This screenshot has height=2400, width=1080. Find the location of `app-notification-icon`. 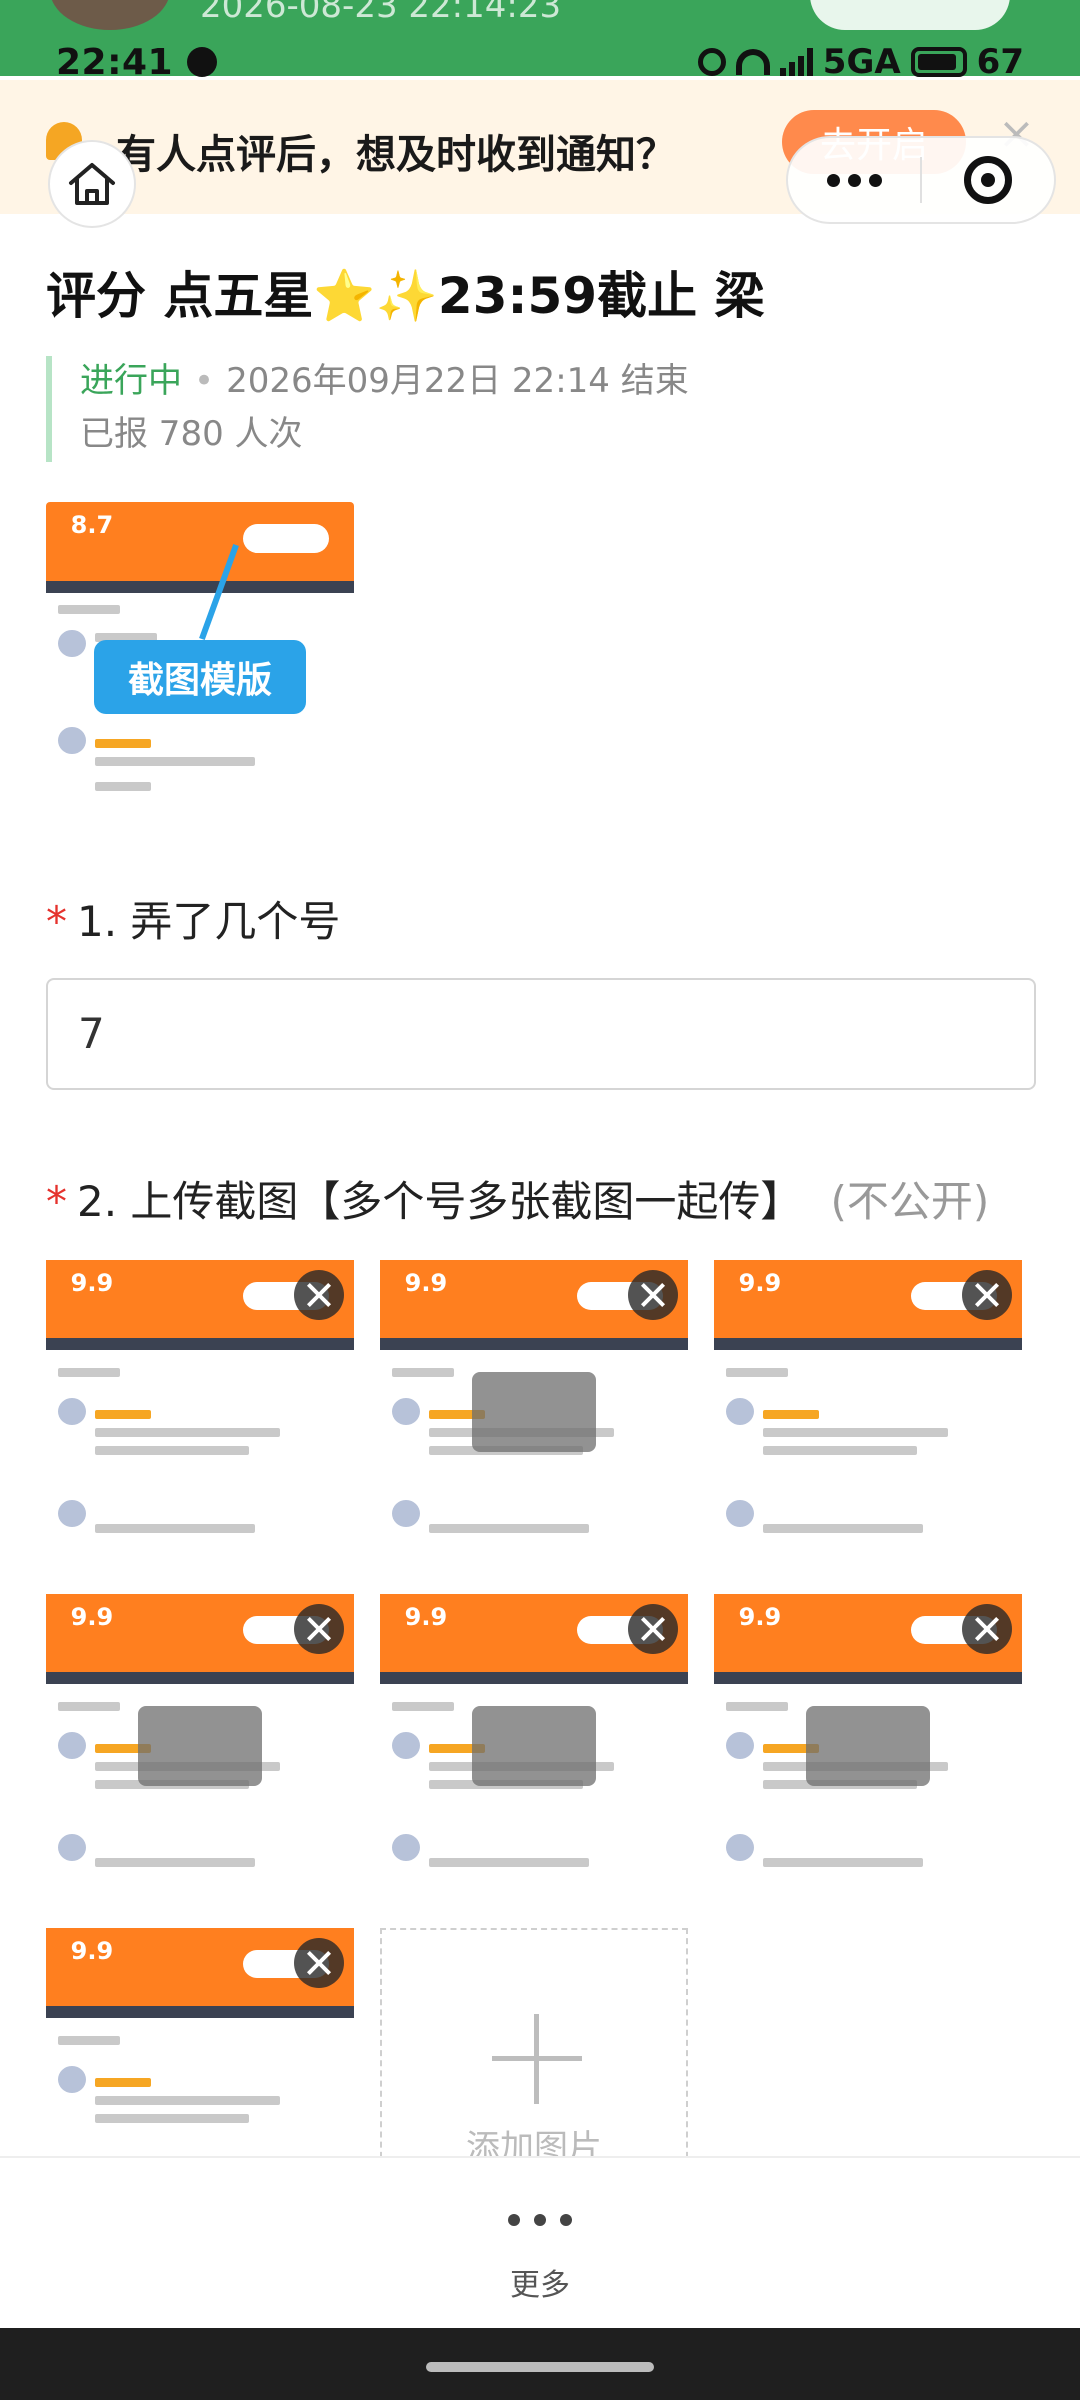

app-notification-icon is located at coordinates (202, 62).